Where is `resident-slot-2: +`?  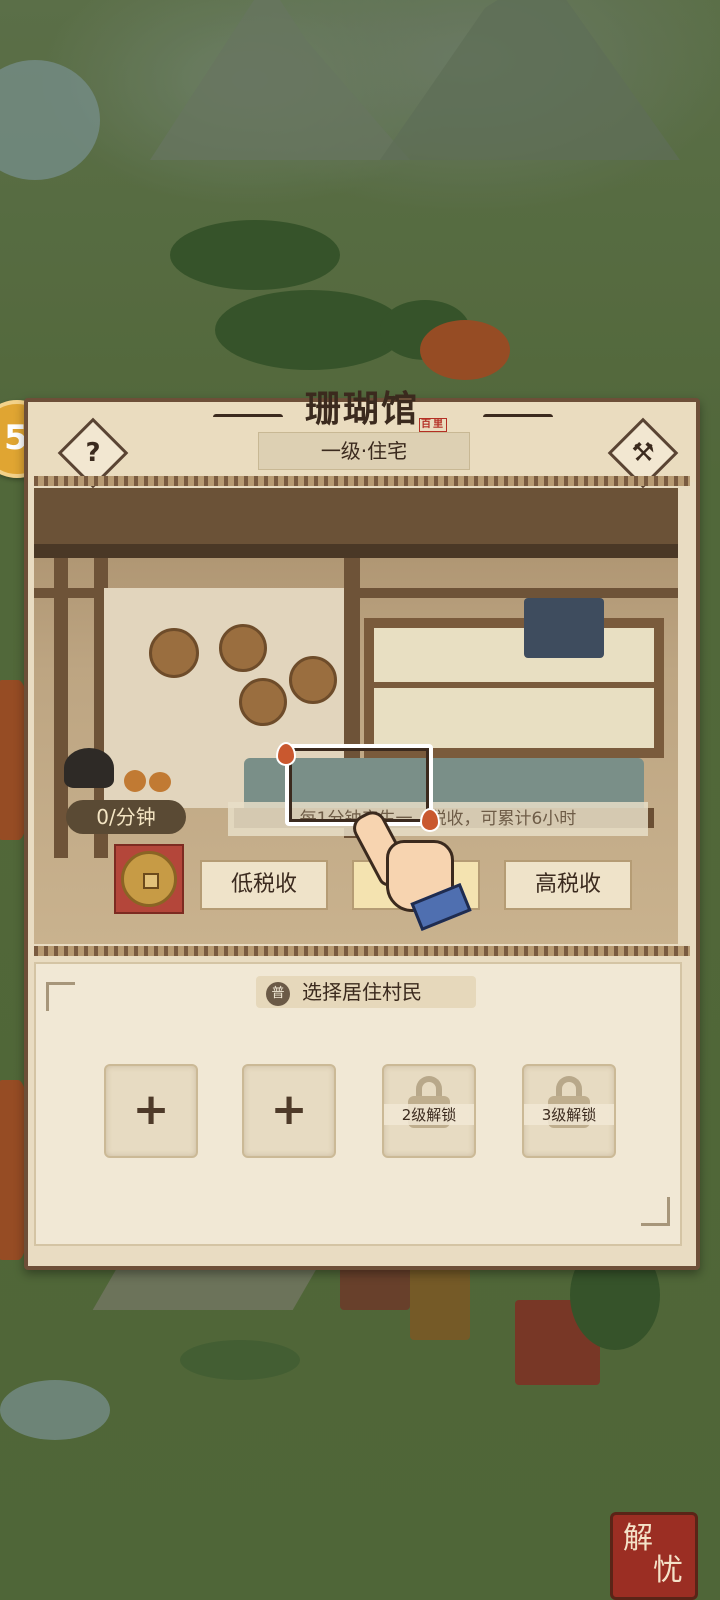 resident-slot-2: + is located at coordinates (289, 1111).